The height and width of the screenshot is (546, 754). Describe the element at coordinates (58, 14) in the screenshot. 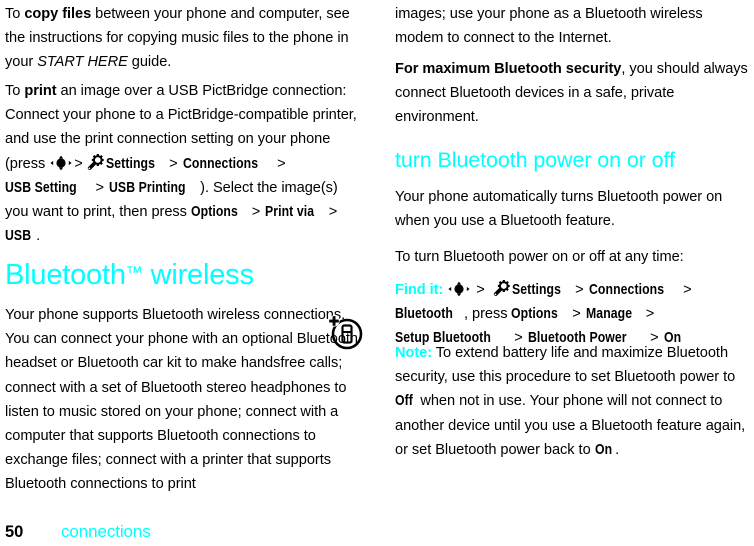

I see `emphasis-copy-files: copy files` at that location.